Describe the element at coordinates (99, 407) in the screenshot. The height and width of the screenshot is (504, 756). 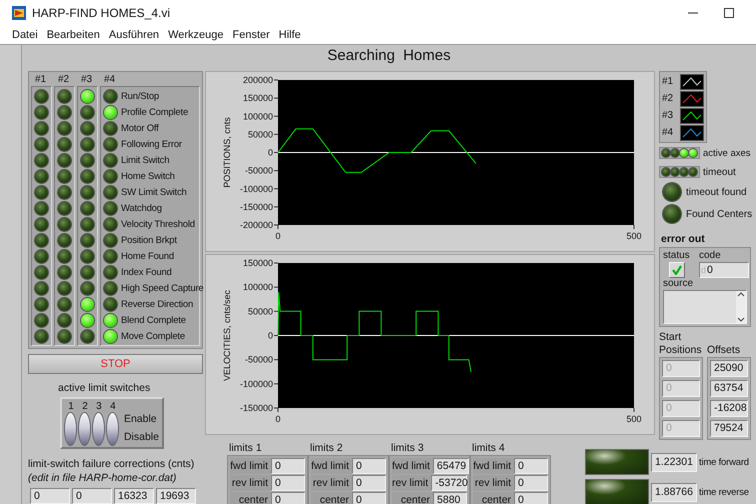
I see `switch-number: 3` at that location.